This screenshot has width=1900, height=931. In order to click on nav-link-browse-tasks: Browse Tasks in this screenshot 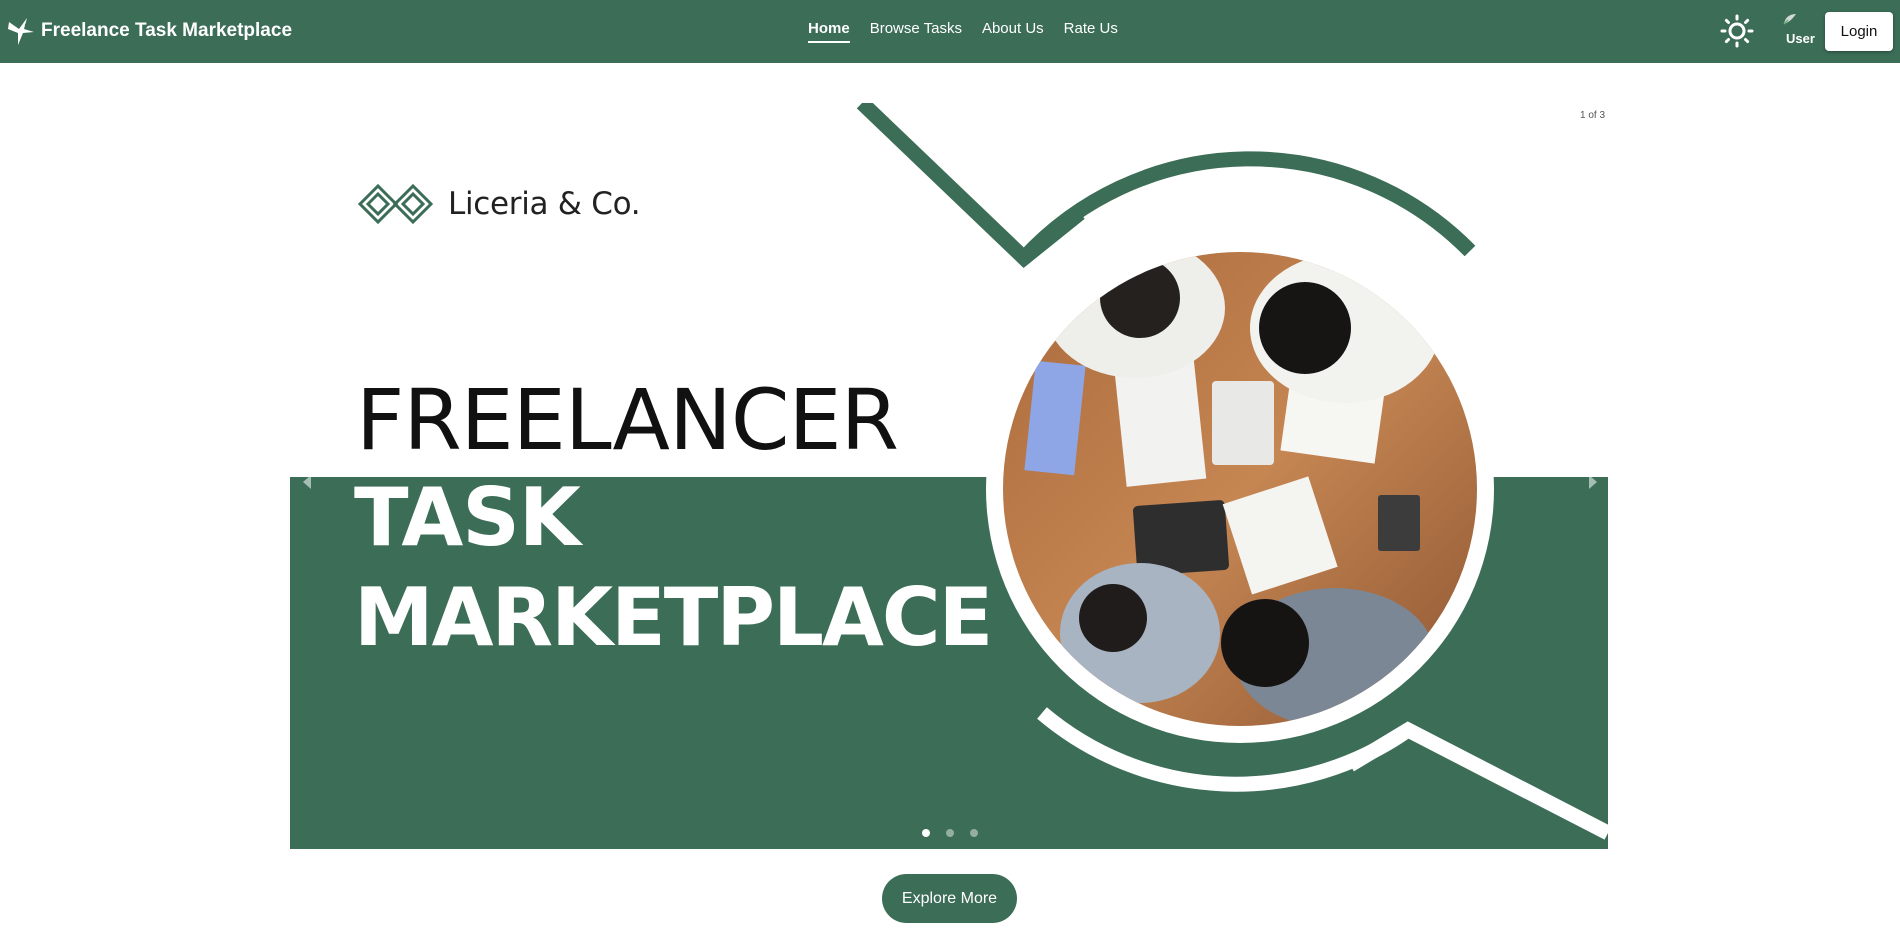, I will do `click(916, 30)`.